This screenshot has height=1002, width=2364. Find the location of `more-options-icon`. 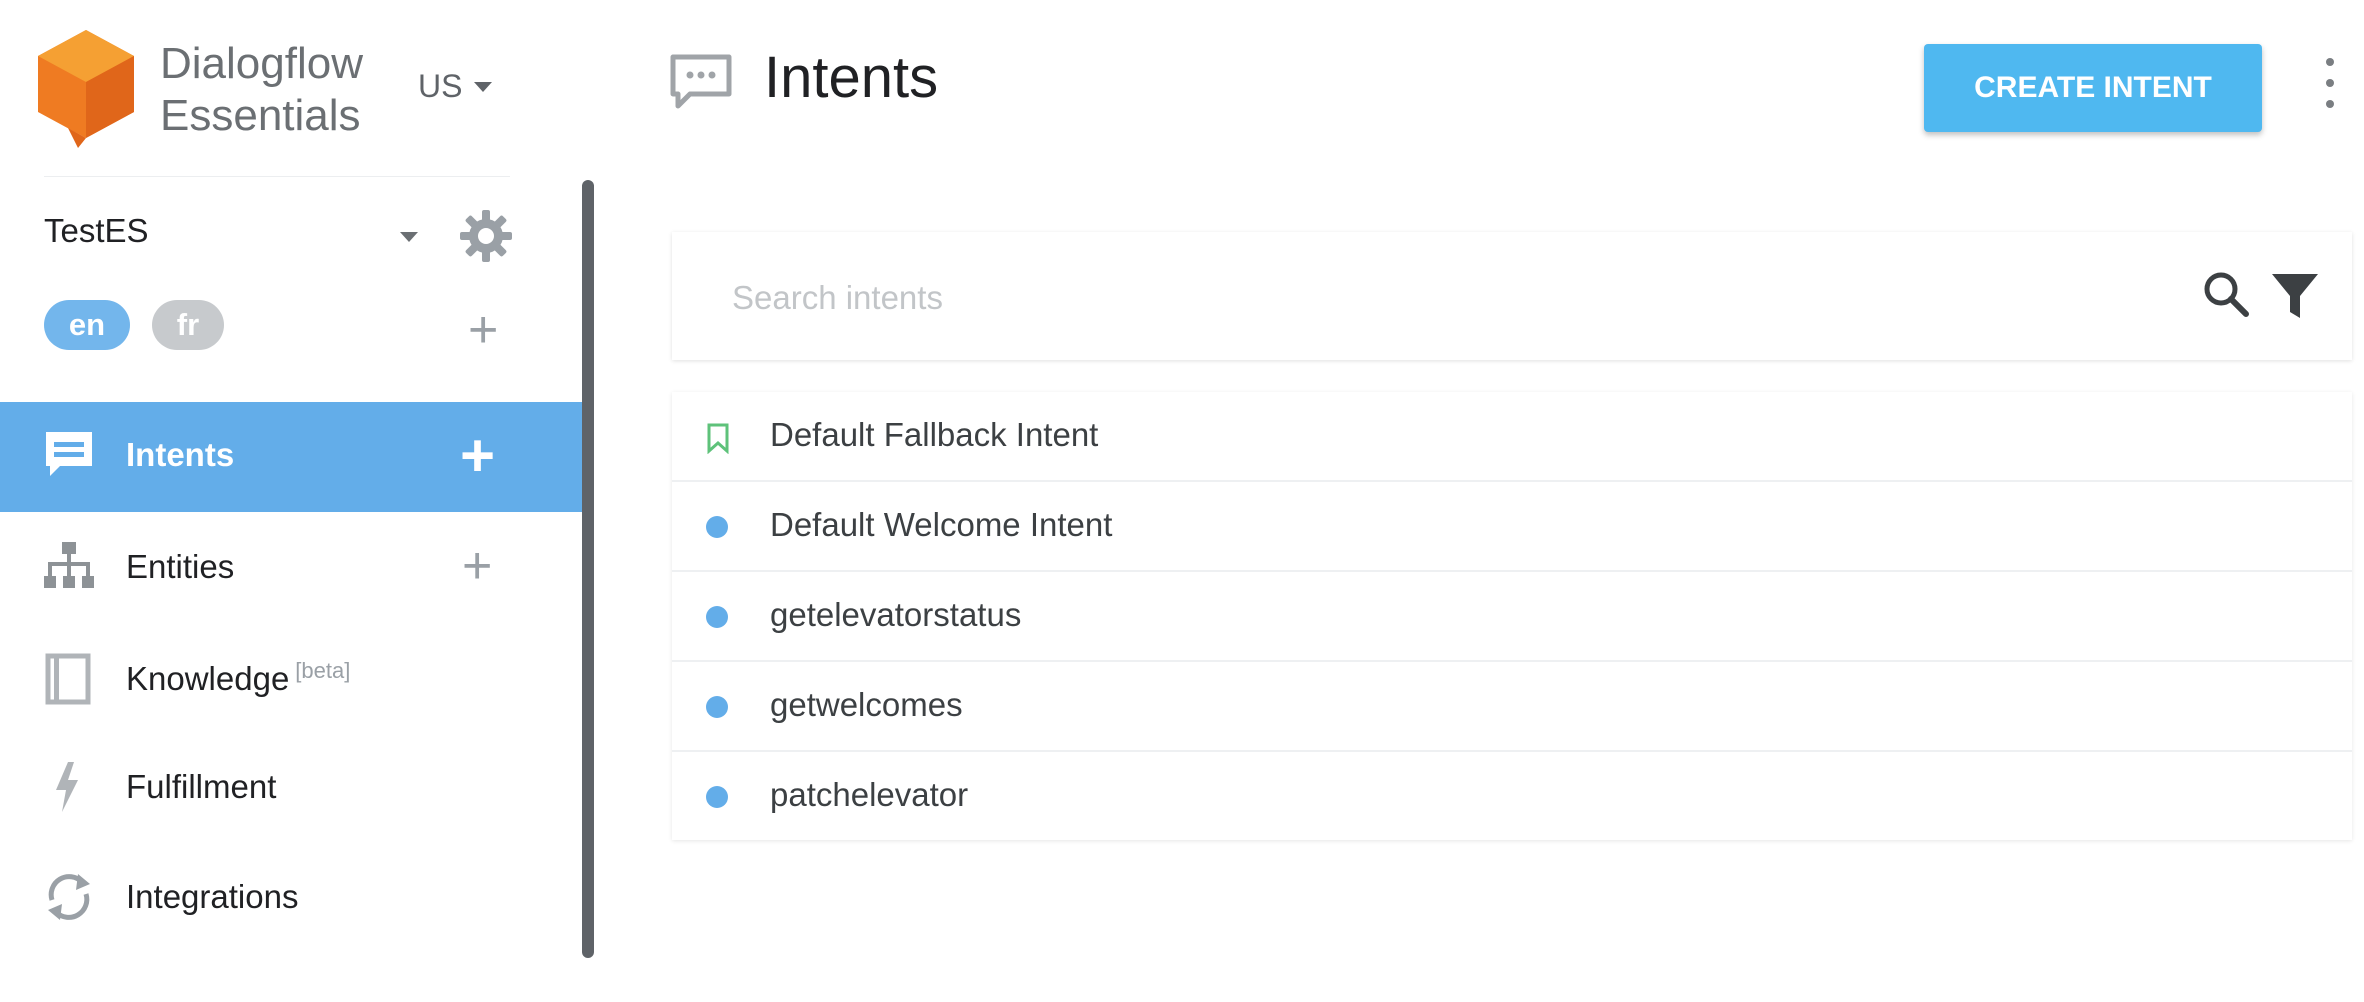

more-options-icon is located at coordinates (2330, 83).